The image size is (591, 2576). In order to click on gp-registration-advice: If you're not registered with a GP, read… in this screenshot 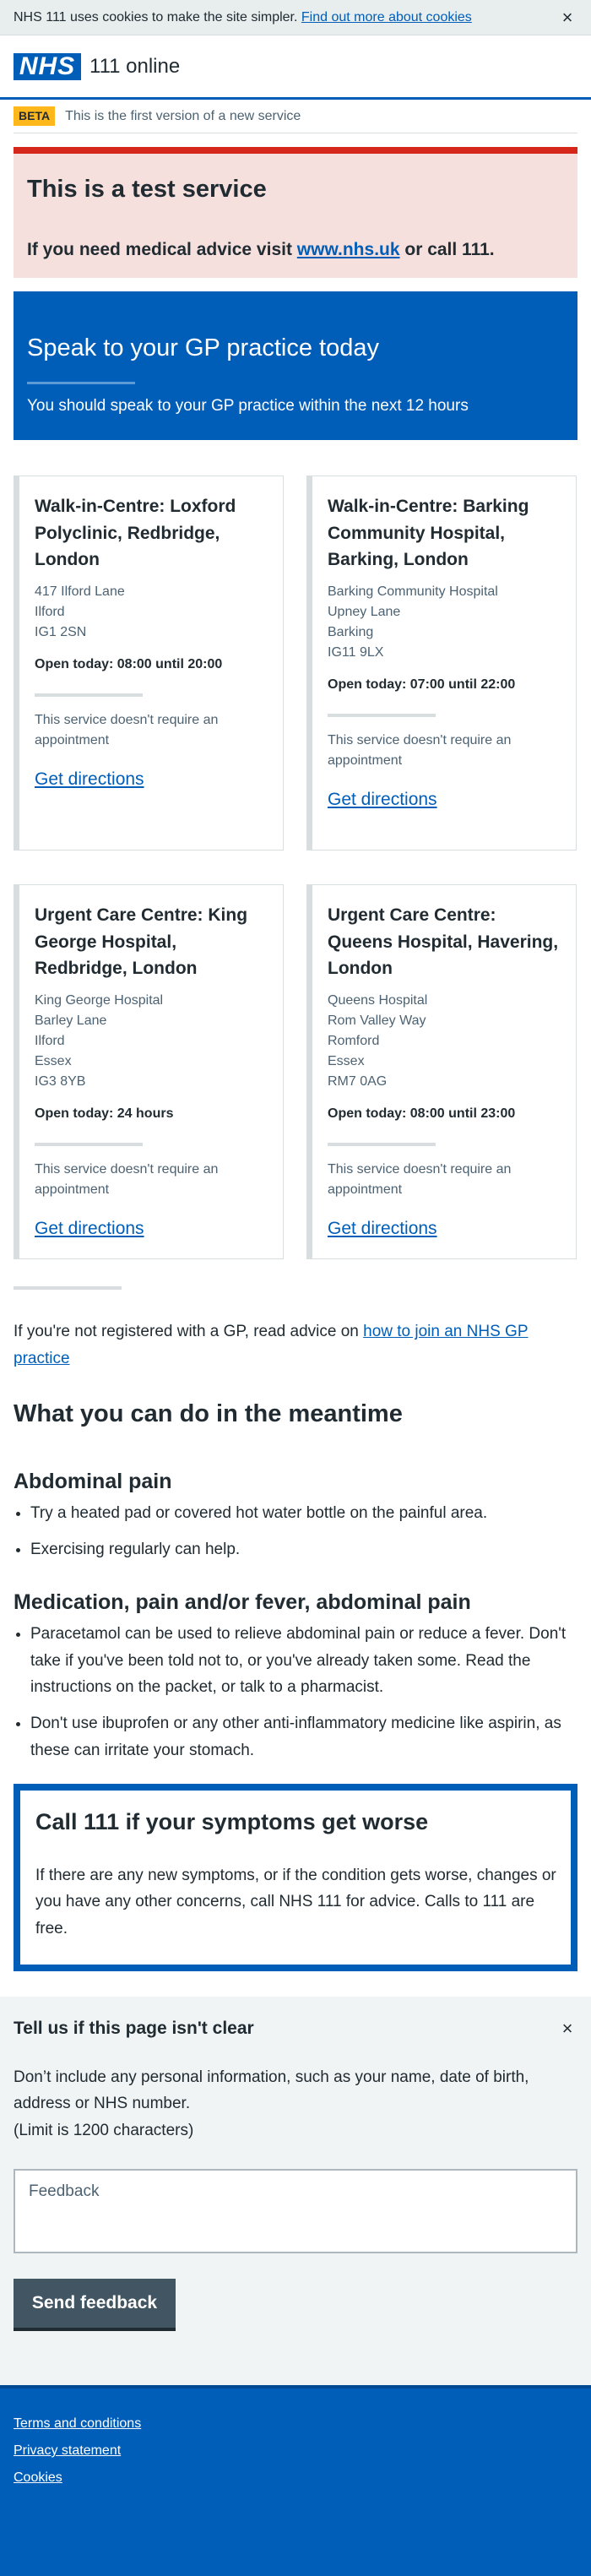, I will do `click(295, 1345)`.